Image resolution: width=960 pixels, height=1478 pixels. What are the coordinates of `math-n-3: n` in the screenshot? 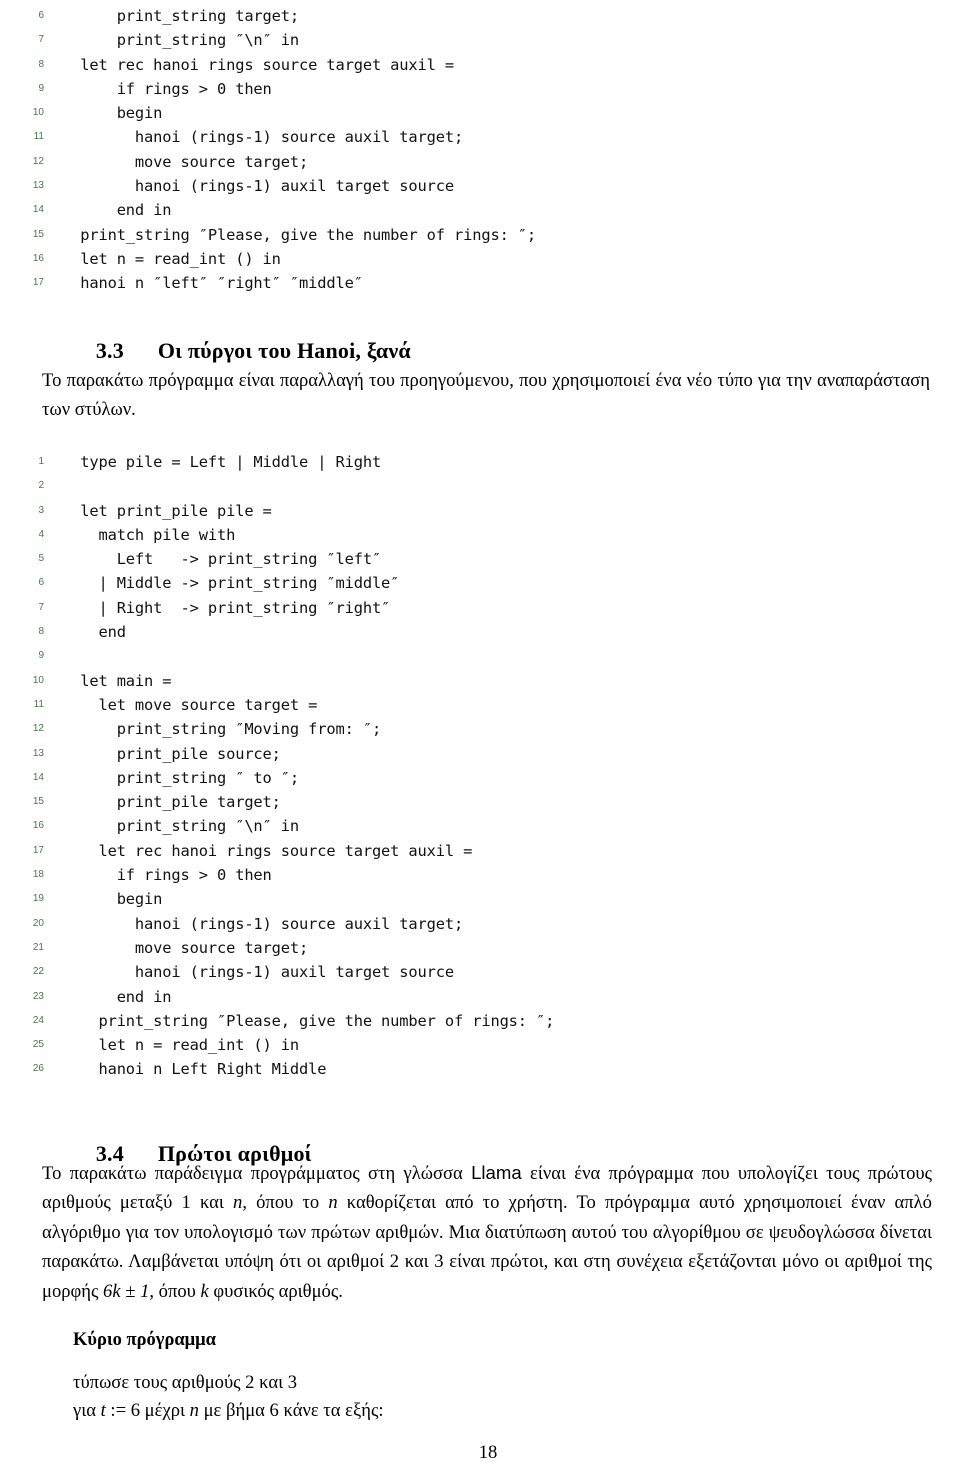 It's located at (194, 1410).